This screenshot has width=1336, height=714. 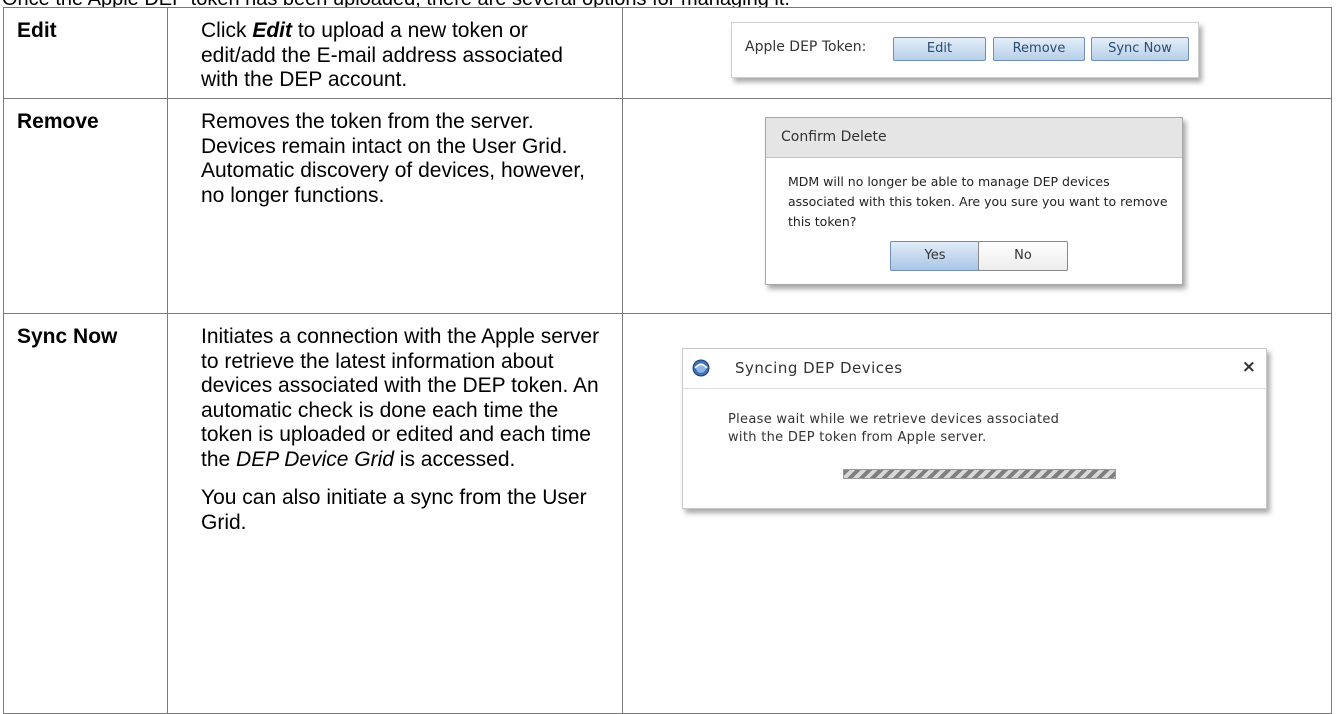 What do you see at coordinates (979, 474) in the screenshot?
I see `sync-progress-bar` at bounding box center [979, 474].